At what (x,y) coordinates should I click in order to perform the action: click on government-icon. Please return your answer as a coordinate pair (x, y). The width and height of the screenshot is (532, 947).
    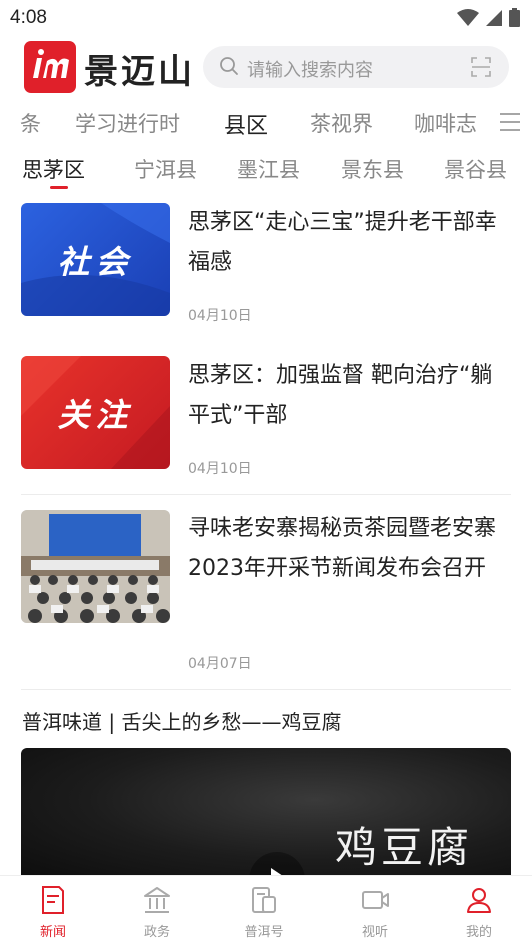
    Looking at the image, I should click on (157, 900).